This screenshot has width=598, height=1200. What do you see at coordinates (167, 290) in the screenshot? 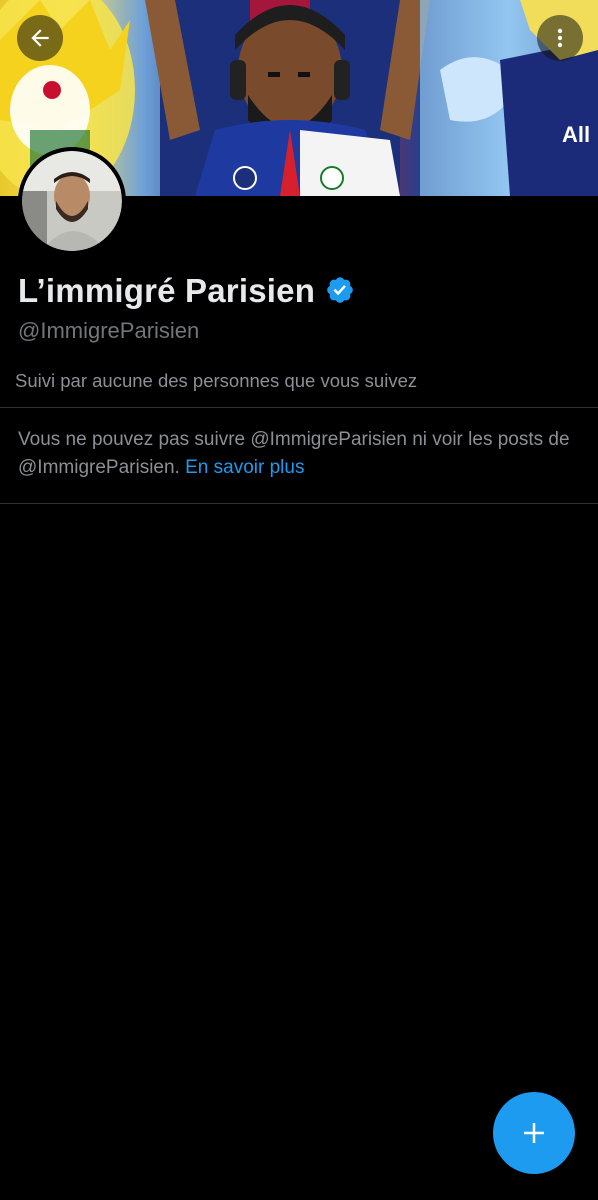
I see `display-name: L’immigré Parisien` at bounding box center [167, 290].